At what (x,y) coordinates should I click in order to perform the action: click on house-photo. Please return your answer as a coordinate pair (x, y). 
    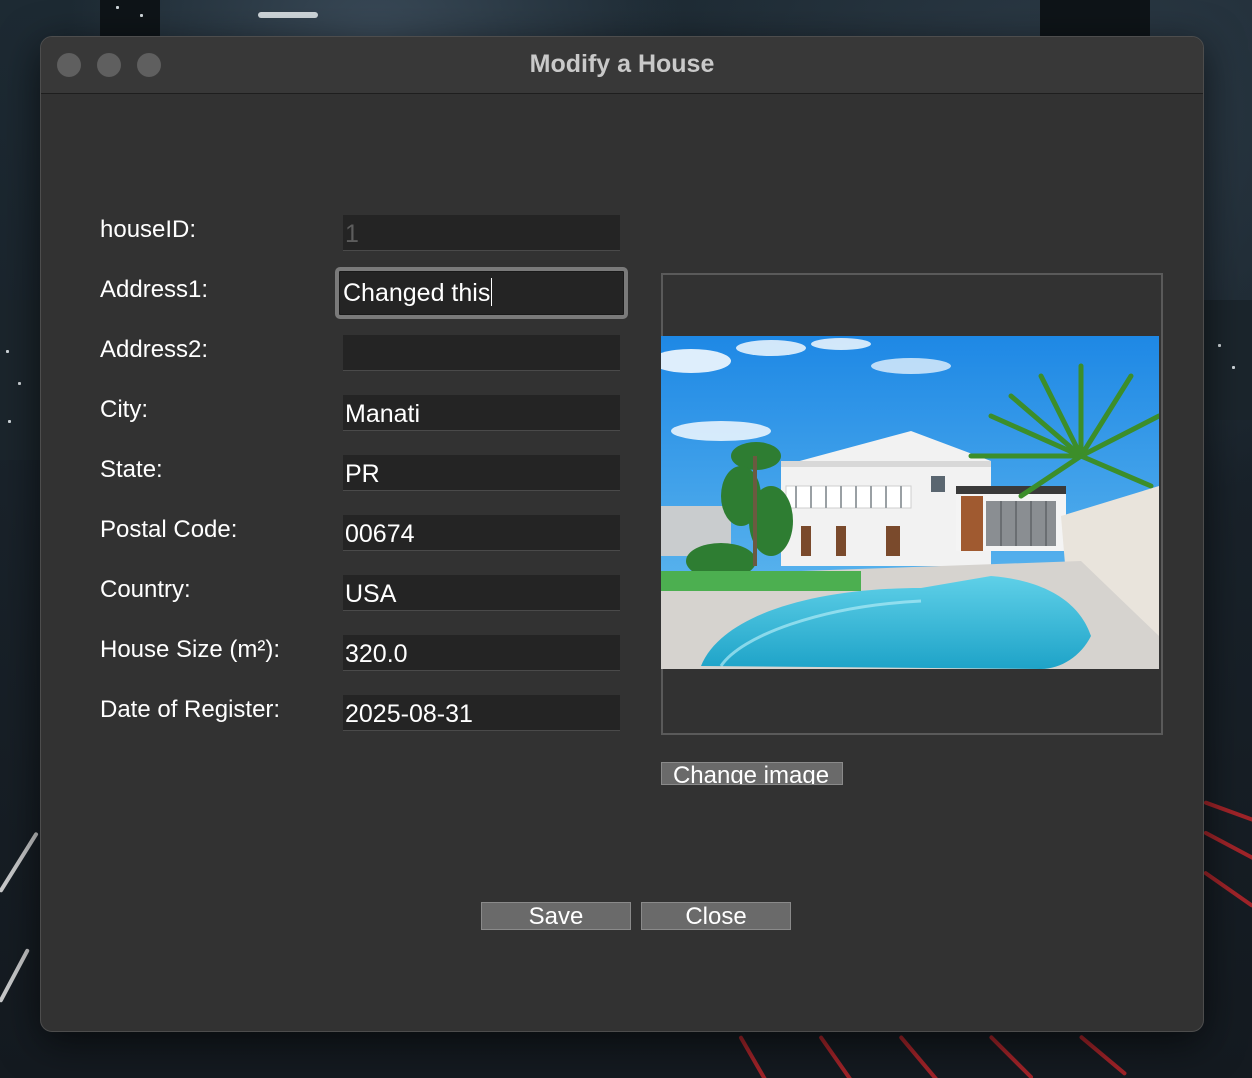
    Looking at the image, I should click on (910, 502).